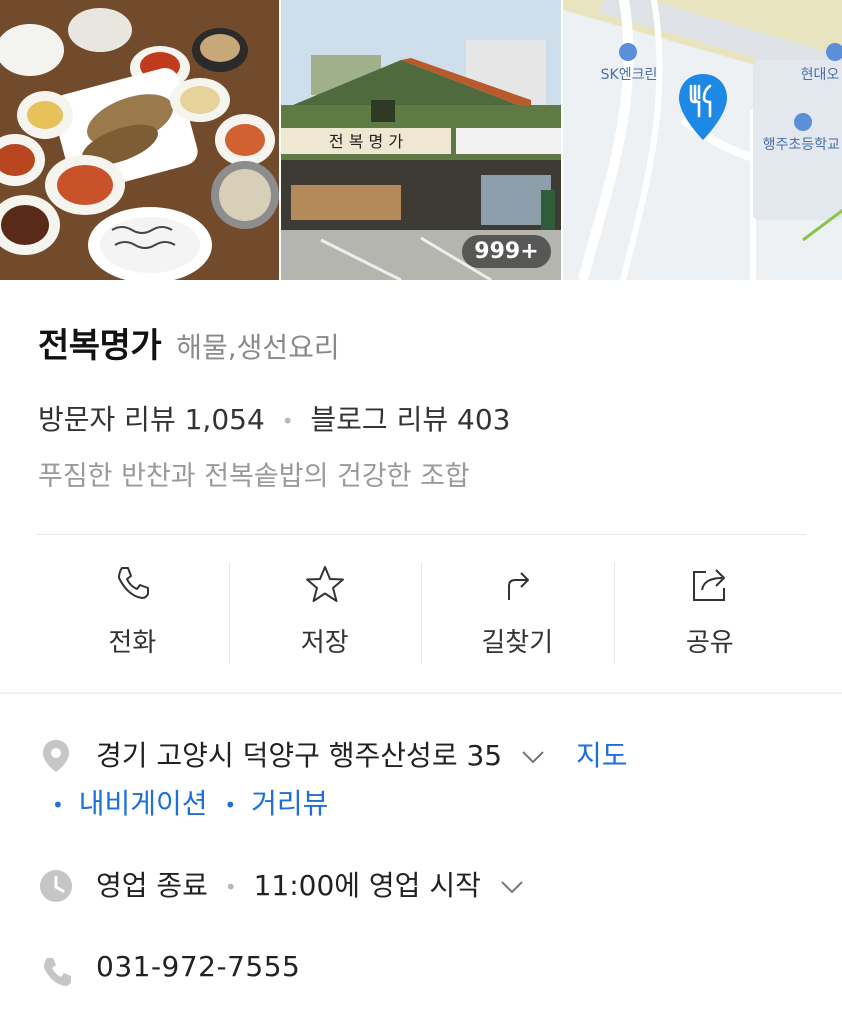 Image resolution: width=842 pixels, height=1024 pixels. What do you see at coordinates (132, 615) in the screenshot?
I see `call-button: 전화` at bounding box center [132, 615].